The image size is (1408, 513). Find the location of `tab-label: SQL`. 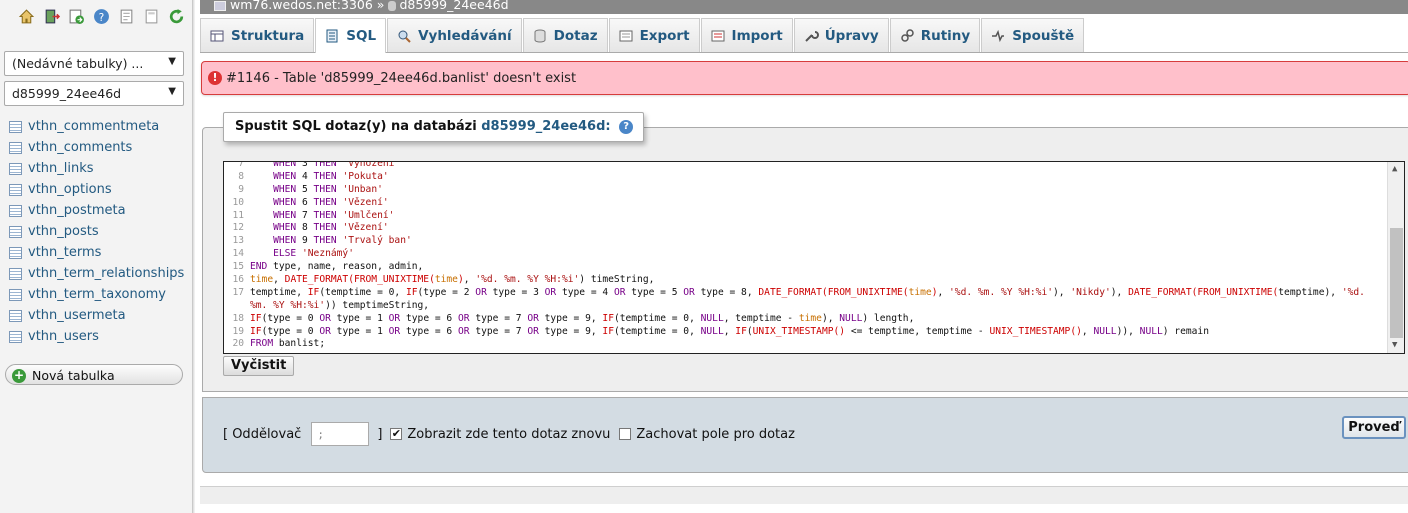

tab-label: SQL is located at coordinates (361, 36).